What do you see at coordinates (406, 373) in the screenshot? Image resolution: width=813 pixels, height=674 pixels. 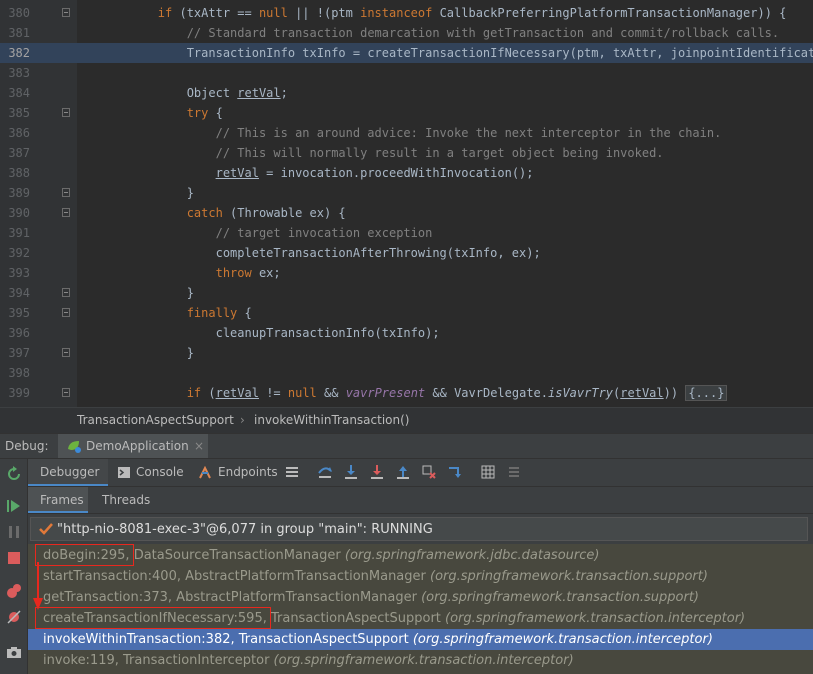 I see `code-line: 398` at bounding box center [406, 373].